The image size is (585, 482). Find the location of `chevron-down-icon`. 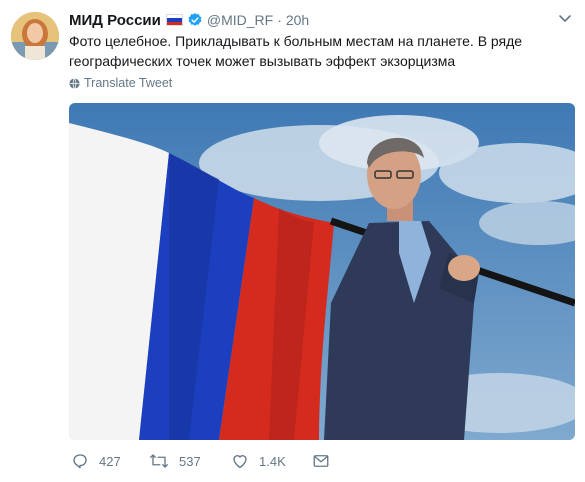

chevron-down-icon is located at coordinates (565, 18).